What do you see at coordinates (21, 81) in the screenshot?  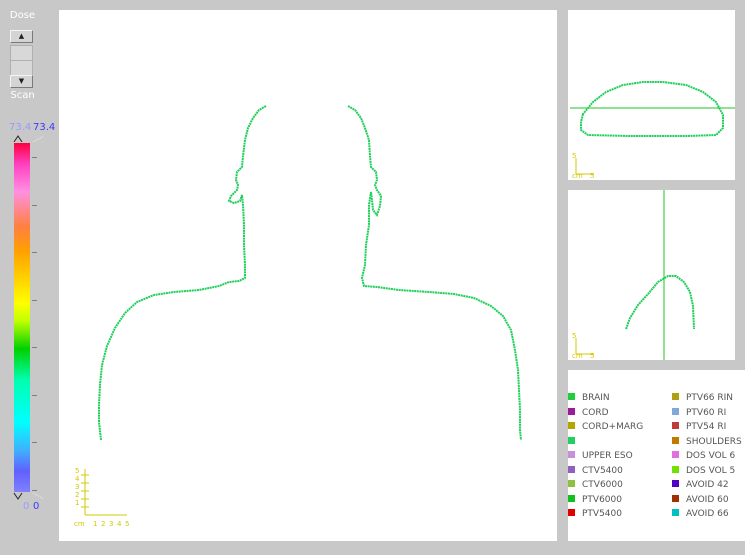 I see `scan-down-button: ▼` at bounding box center [21, 81].